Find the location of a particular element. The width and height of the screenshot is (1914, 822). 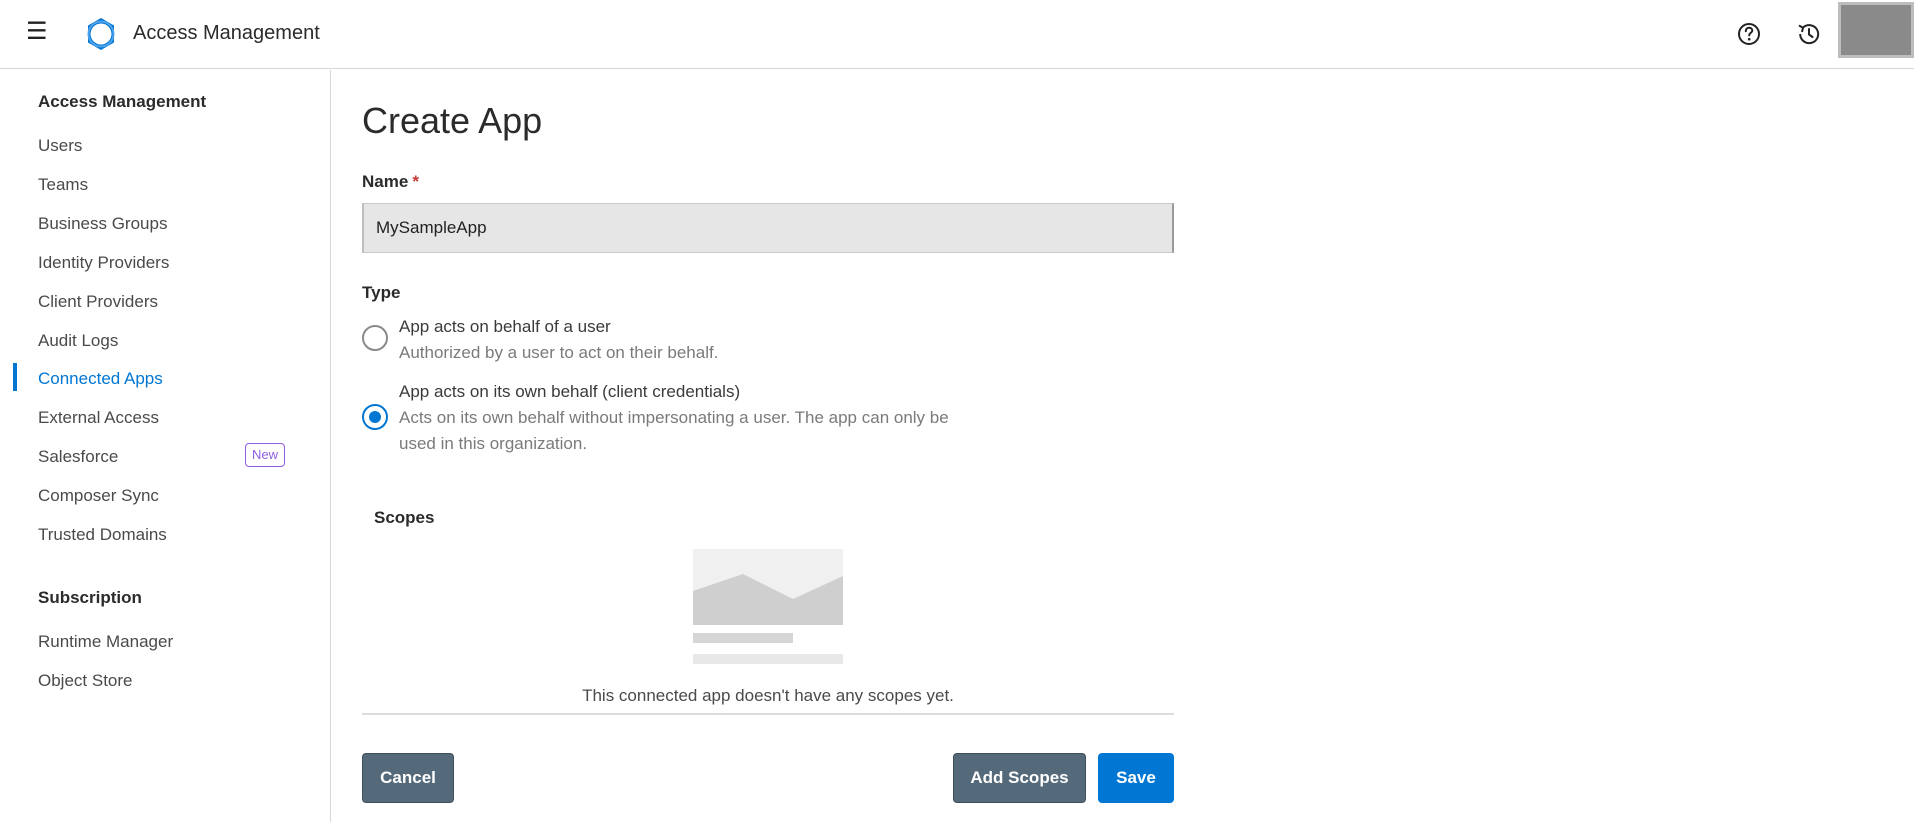

sidebar-item-external-access: External Access is located at coordinates (163, 418).